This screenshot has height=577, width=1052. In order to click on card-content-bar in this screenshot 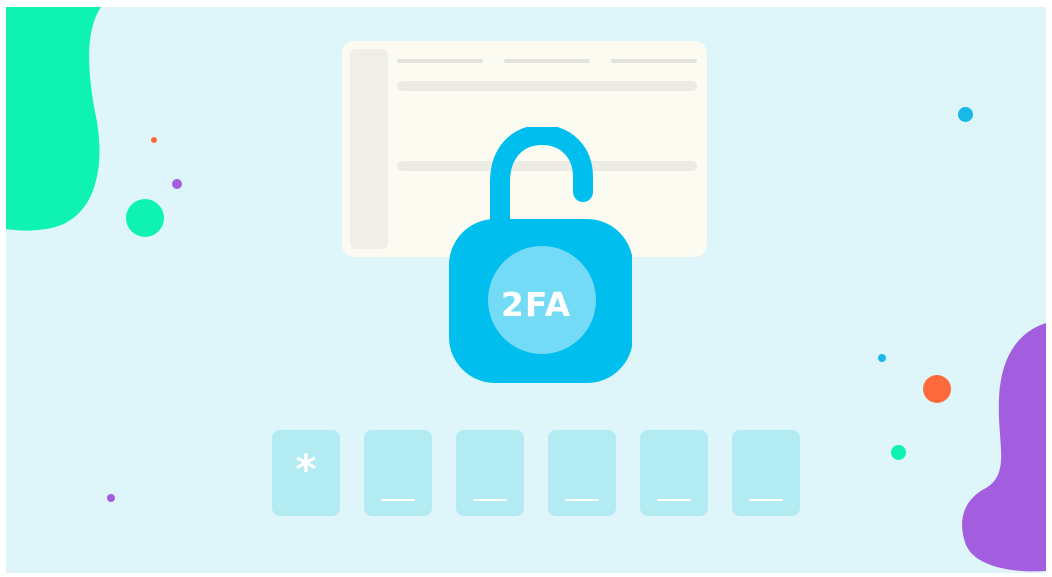, I will do `click(547, 86)`.